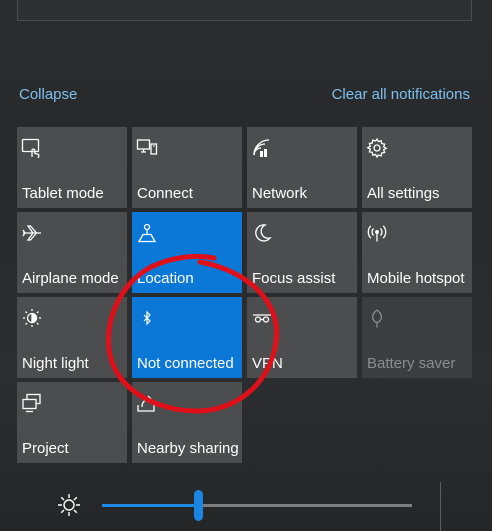  What do you see at coordinates (188, 448) in the screenshot?
I see `tile-label: Nearby sharing` at bounding box center [188, 448].